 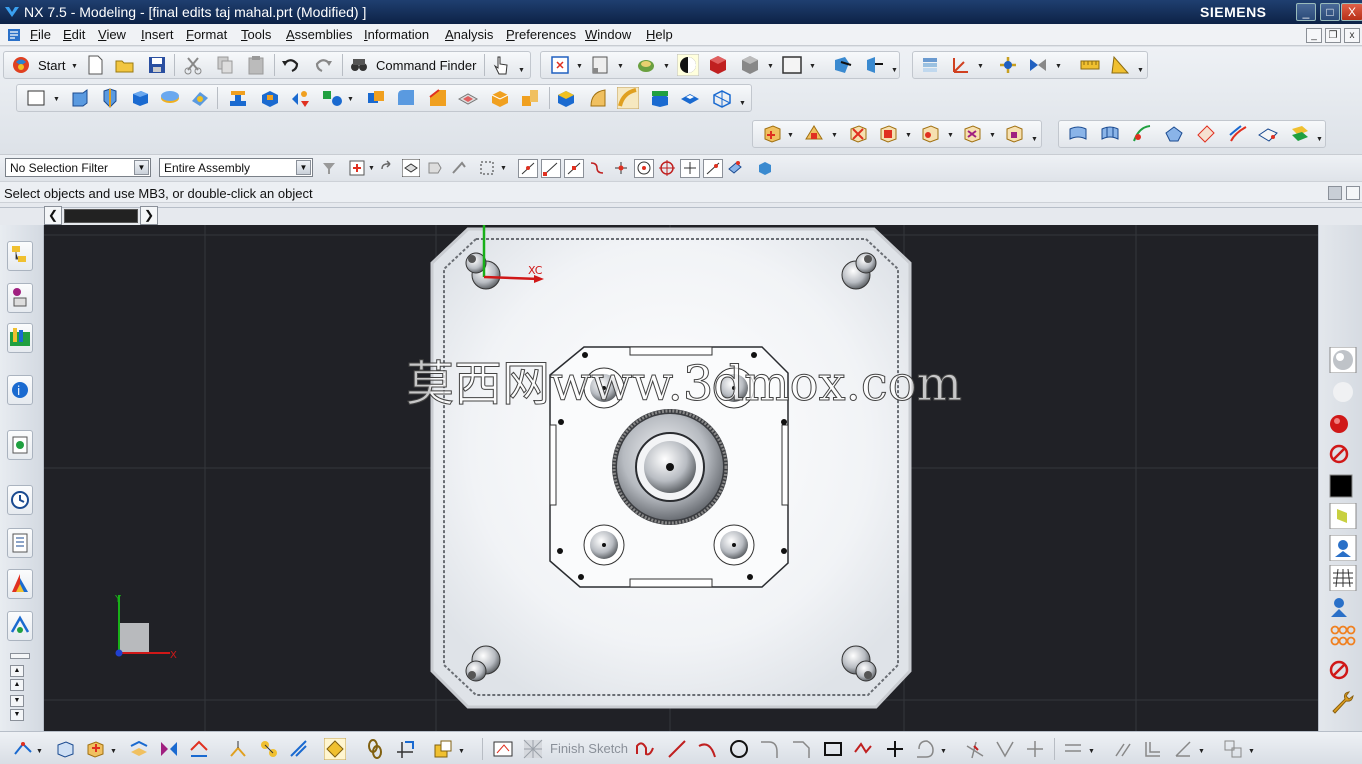 I want to click on constraint-icon, so click(x=375, y=749).